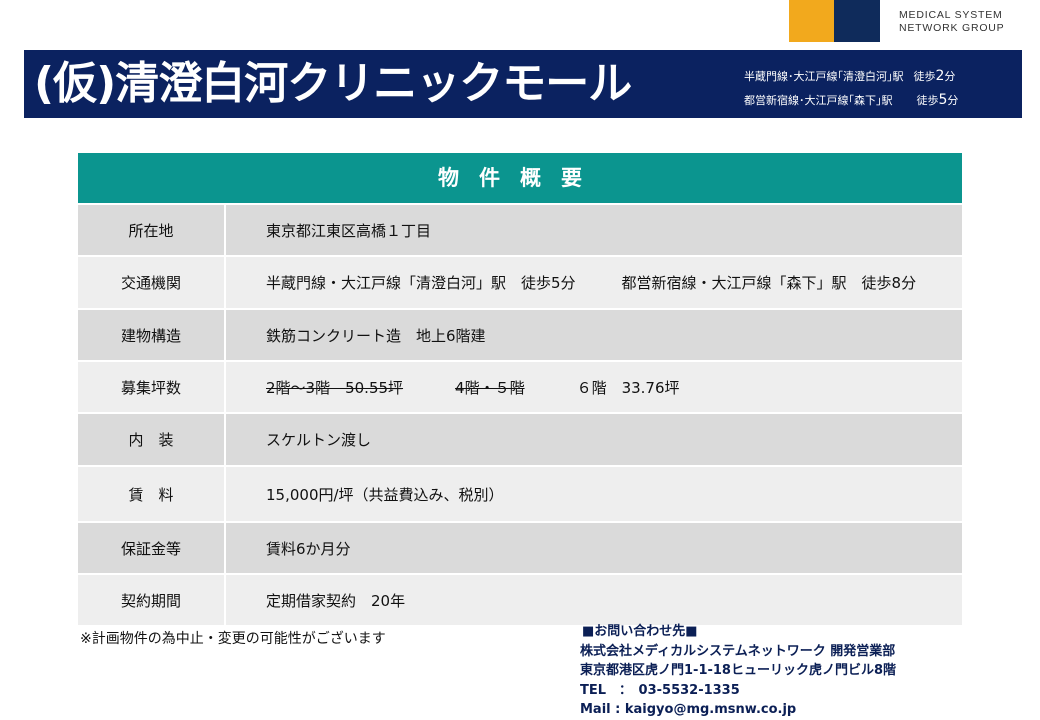  What do you see at coordinates (824, 76) in the screenshot?
I see `access-line: 半蔵門線･大江戸線｢清澄白河｣駅` at bounding box center [824, 76].